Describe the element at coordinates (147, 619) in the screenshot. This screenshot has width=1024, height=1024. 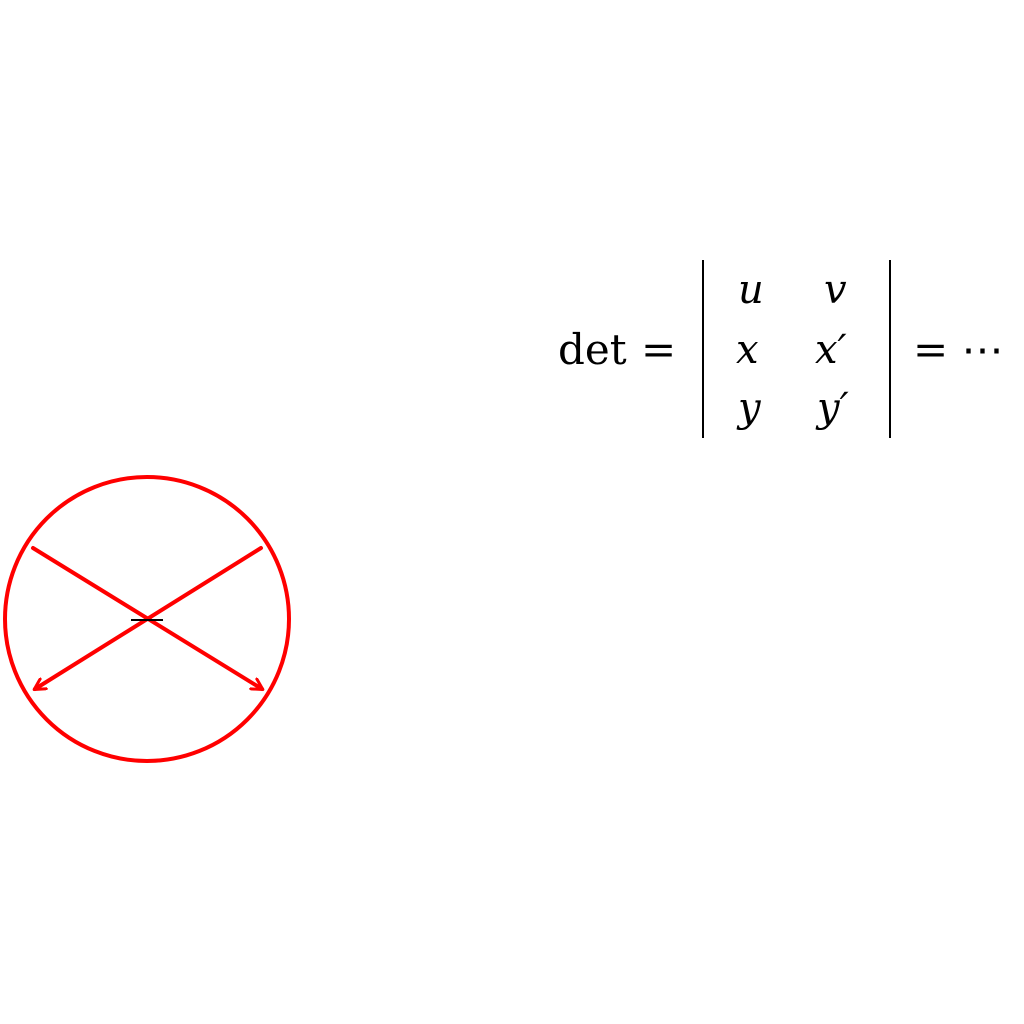
I see `rotation-diagram` at that location.